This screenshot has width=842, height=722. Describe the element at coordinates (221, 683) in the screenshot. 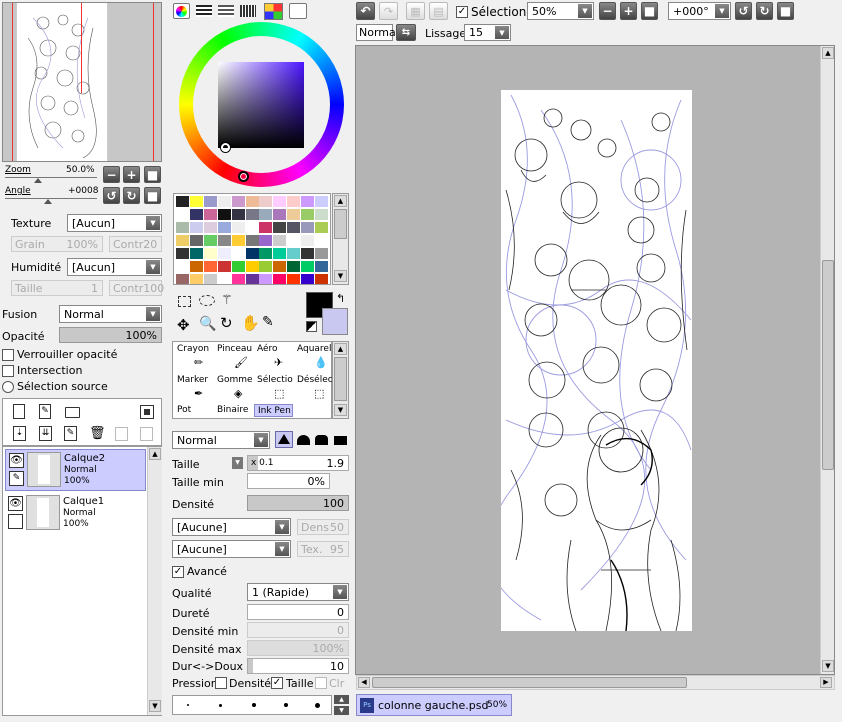

I see `pressure-density-checkbox` at that location.